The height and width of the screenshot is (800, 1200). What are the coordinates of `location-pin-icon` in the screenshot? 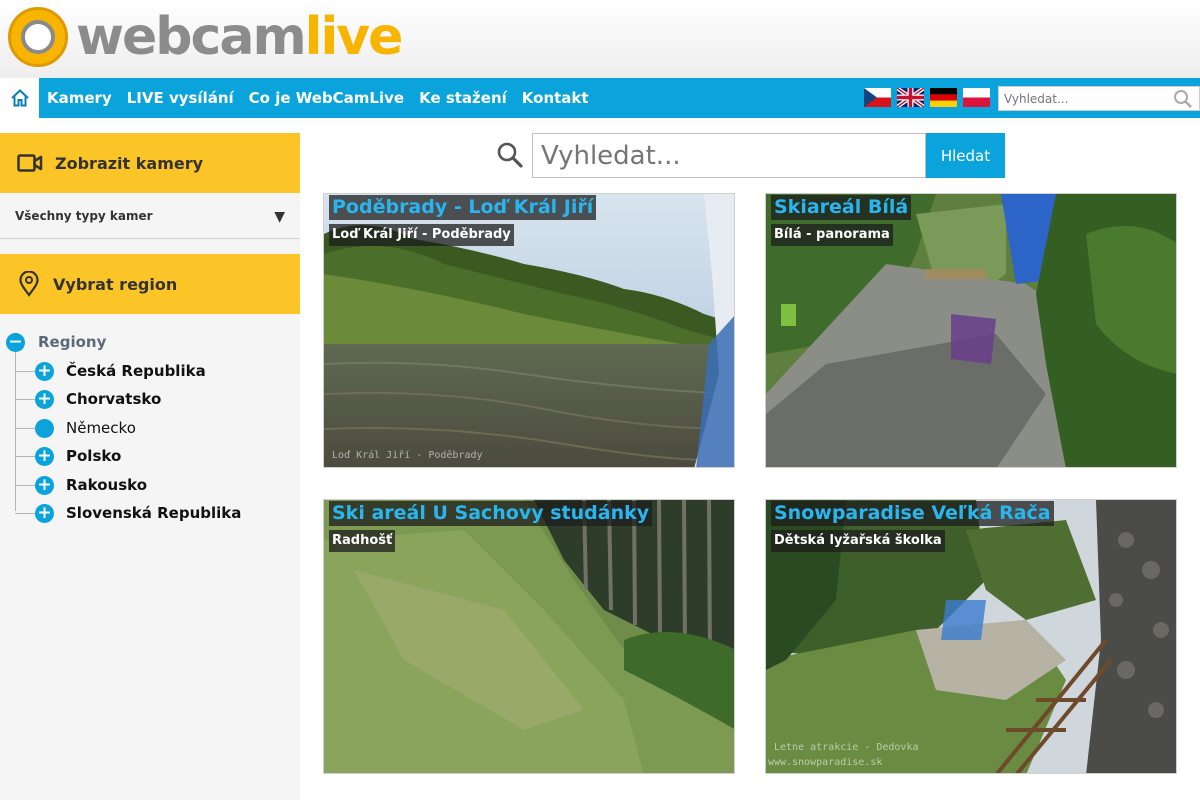 It's located at (29, 284).